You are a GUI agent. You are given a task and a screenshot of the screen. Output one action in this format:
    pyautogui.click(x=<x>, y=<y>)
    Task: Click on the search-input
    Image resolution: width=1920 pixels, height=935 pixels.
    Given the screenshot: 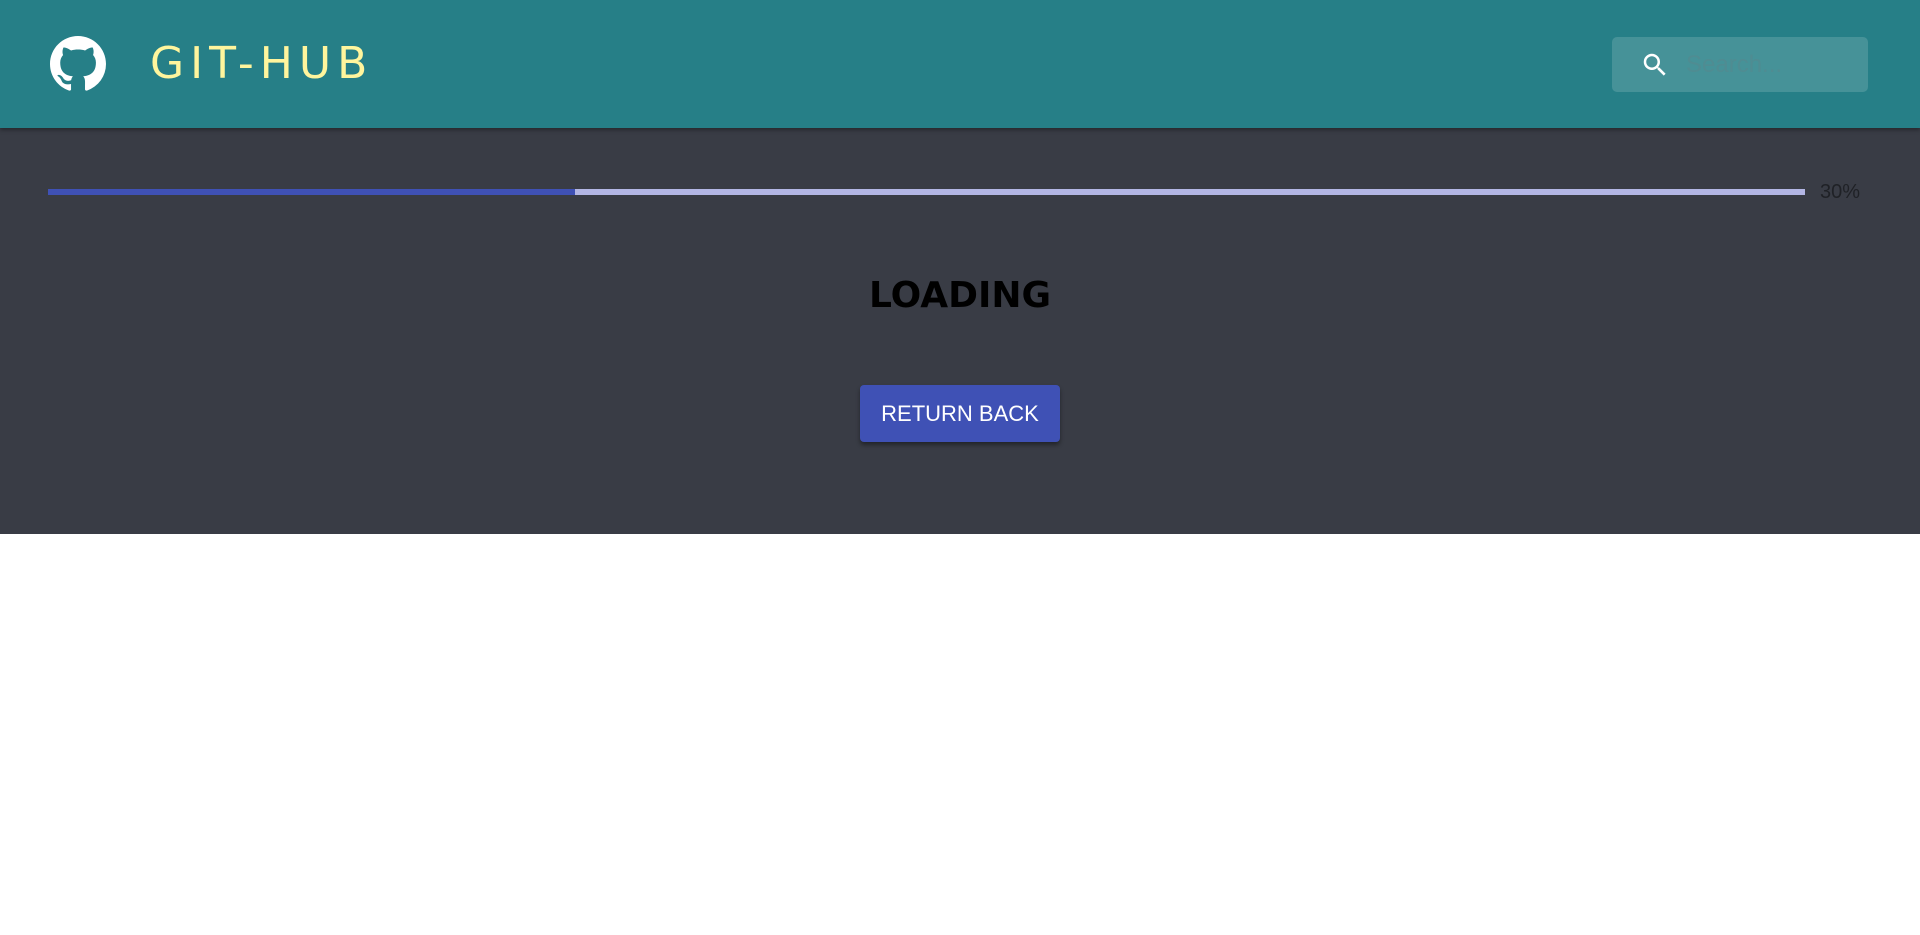 What is the action you would take?
    pyautogui.click(x=1774, y=64)
    